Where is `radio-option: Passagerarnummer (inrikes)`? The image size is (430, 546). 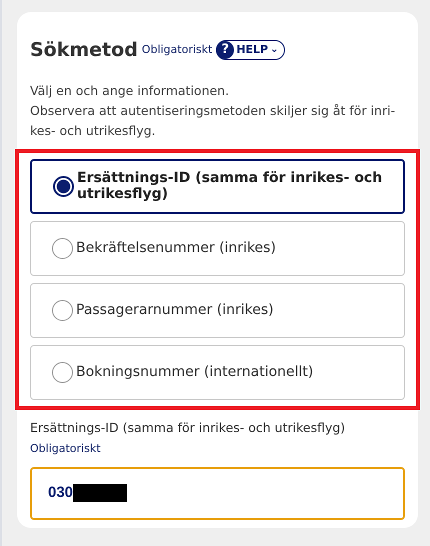 radio-option: Passagerarnummer (inrikes) is located at coordinates (217, 310).